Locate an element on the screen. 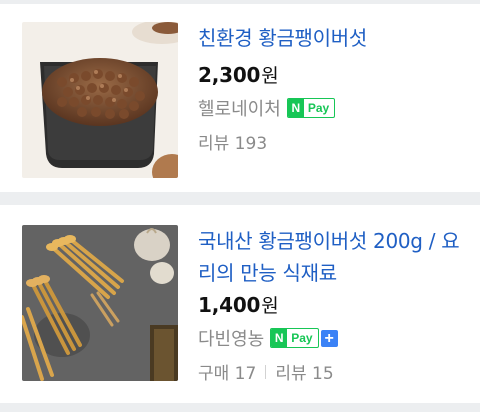 The height and width of the screenshot is (412, 480). product-price: 1,400원 is located at coordinates (238, 304).